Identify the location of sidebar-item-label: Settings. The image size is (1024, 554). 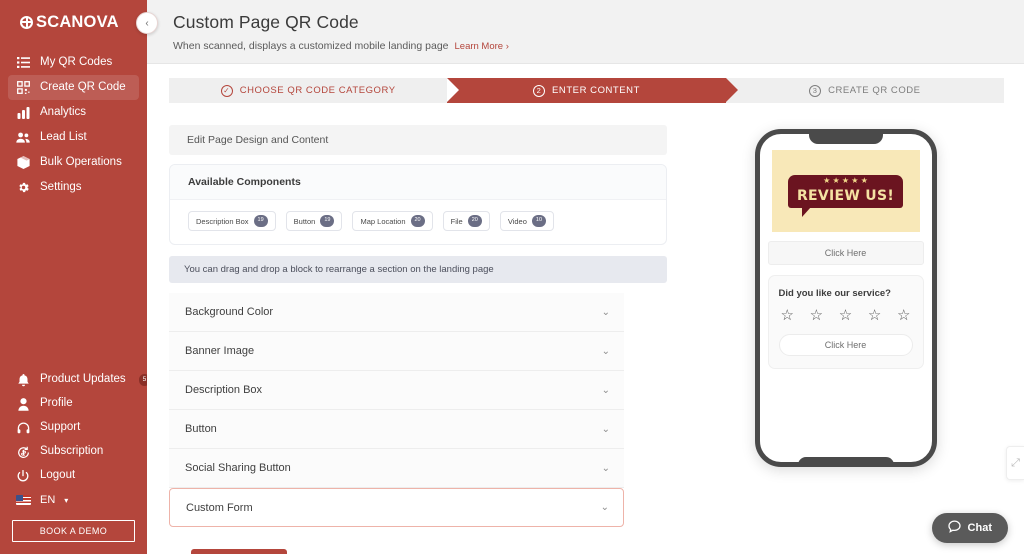
(61, 186).